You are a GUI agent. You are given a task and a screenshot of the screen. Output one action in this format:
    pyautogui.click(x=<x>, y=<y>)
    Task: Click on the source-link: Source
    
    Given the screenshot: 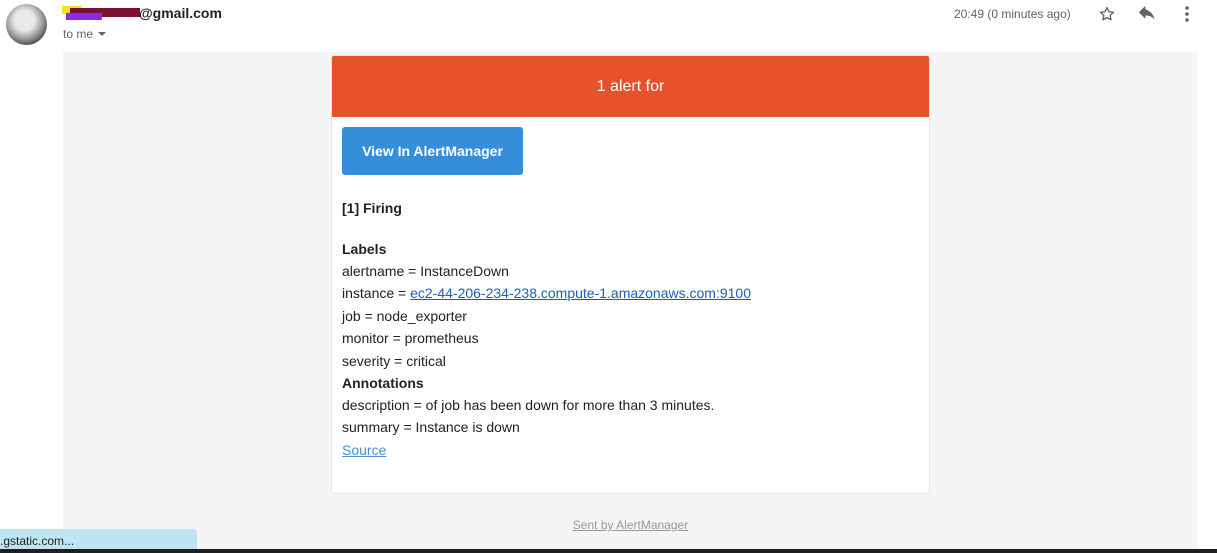 What is the action you would take?
    pyautogui.click(x=364, y=450)
    